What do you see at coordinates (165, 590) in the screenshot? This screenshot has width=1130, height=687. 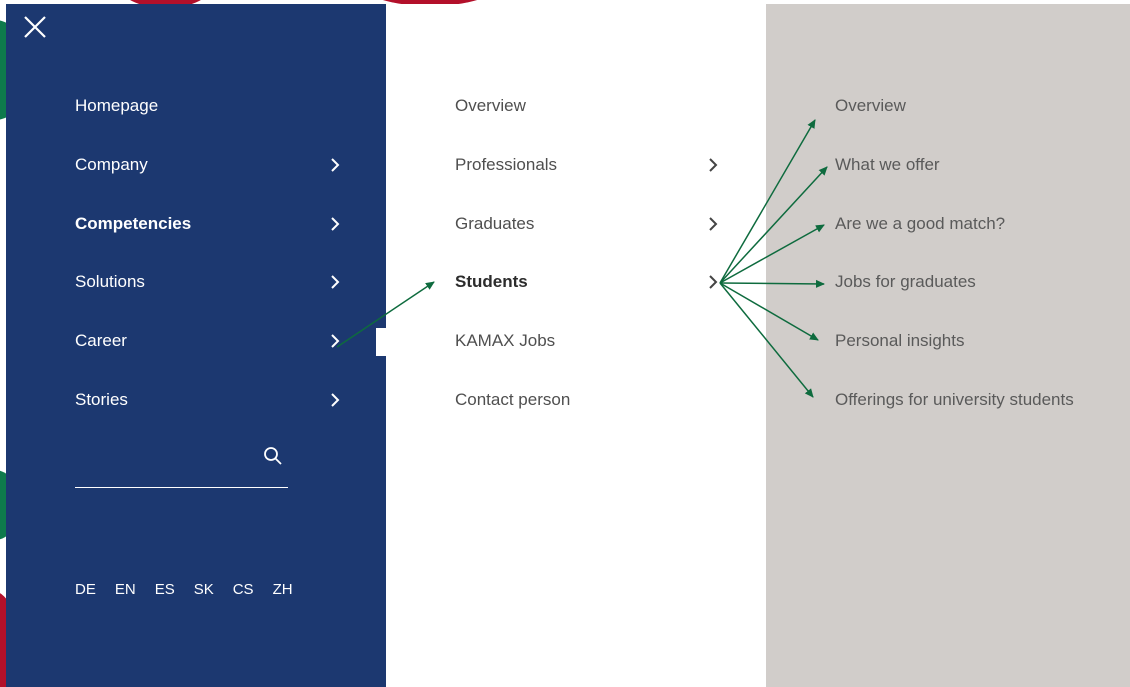 I see `language-es: ES` at bounding box center [165, 590].